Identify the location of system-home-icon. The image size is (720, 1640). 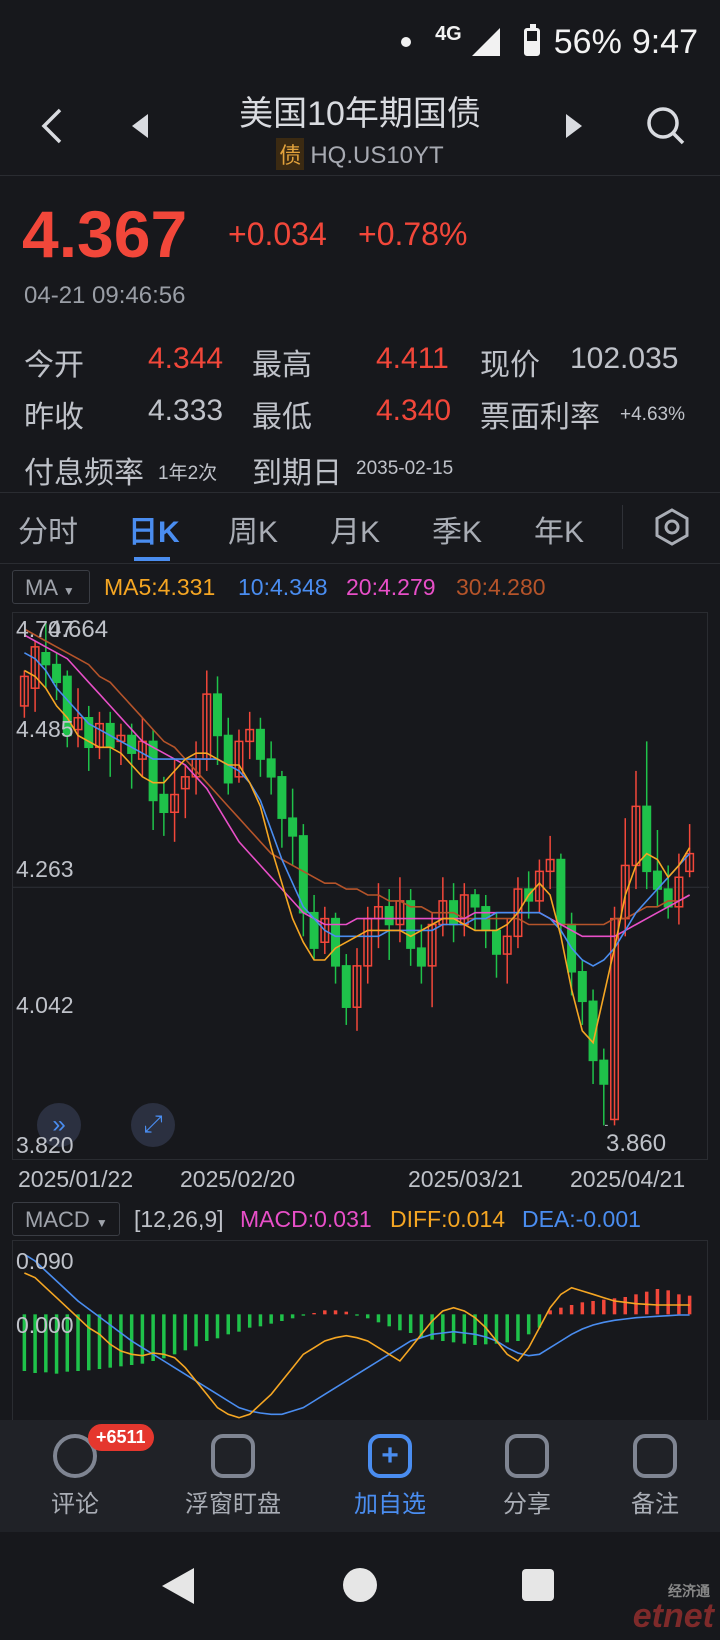
(360, 1585).